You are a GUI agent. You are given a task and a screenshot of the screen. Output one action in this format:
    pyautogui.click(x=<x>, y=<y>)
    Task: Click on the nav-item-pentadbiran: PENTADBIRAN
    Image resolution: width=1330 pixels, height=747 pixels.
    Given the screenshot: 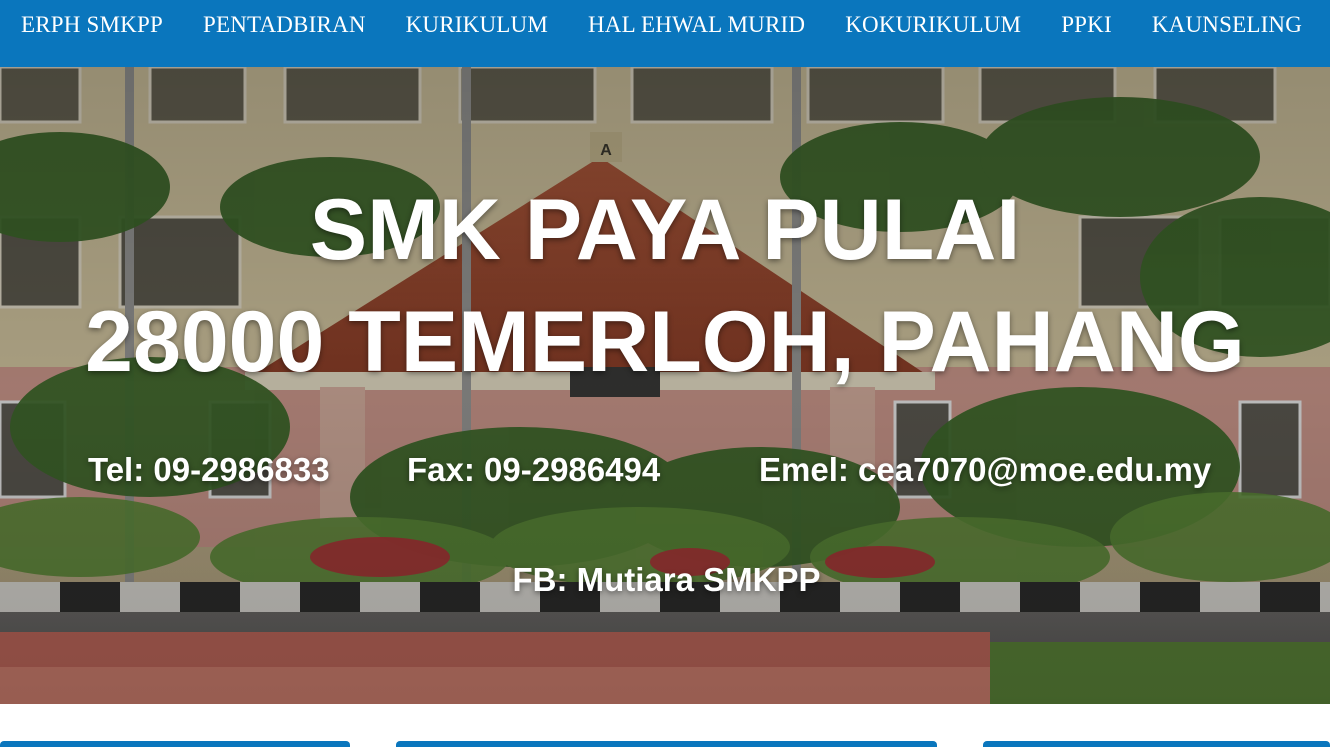 What is the action you would take?
    pyautogui.click(x=284, y=25)
    